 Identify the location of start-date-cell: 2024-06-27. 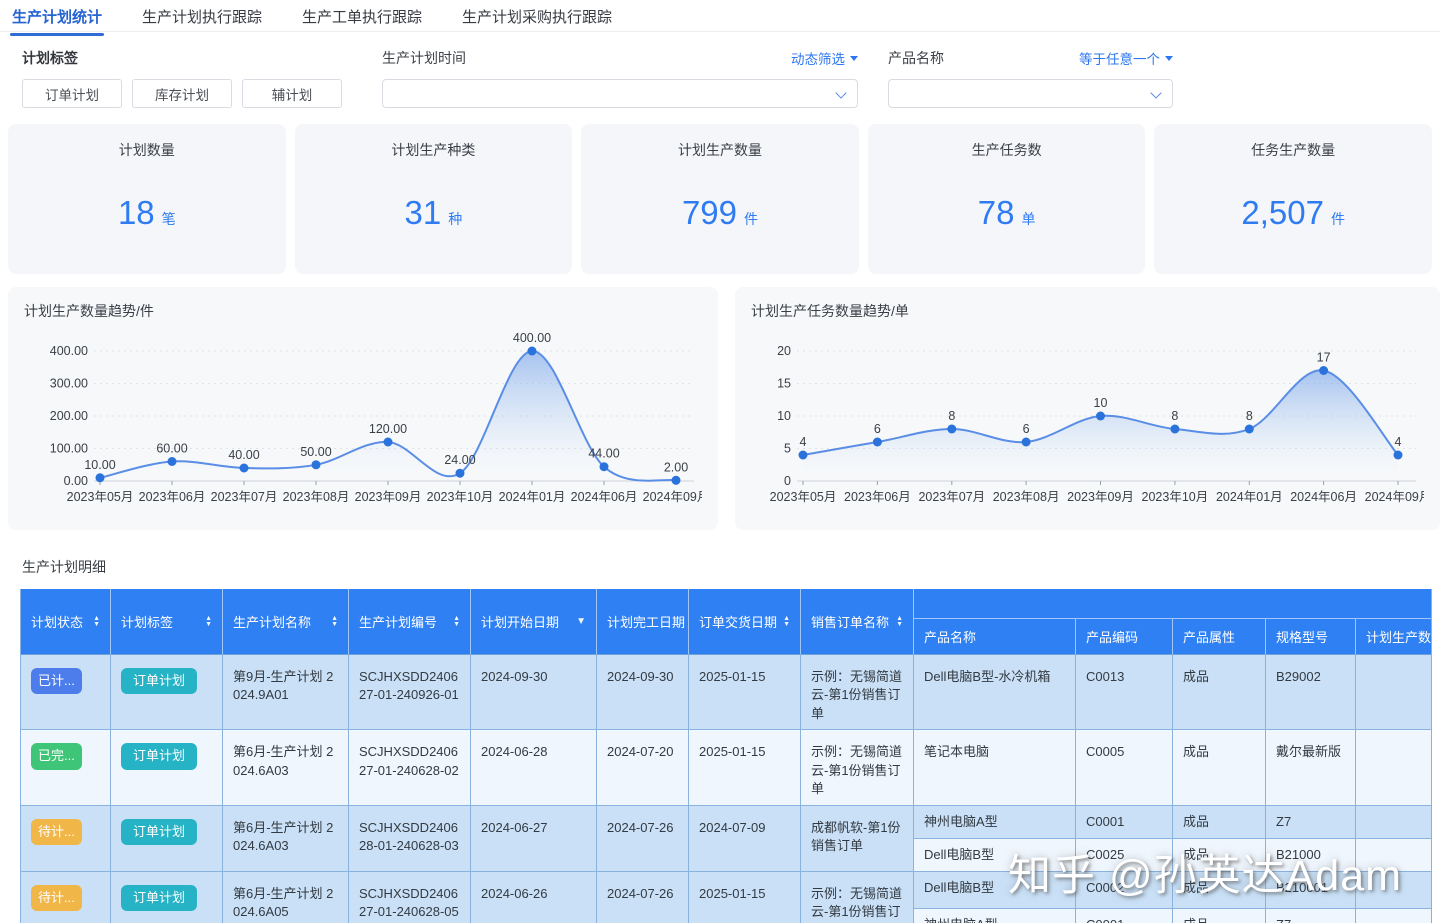
(534, 838).